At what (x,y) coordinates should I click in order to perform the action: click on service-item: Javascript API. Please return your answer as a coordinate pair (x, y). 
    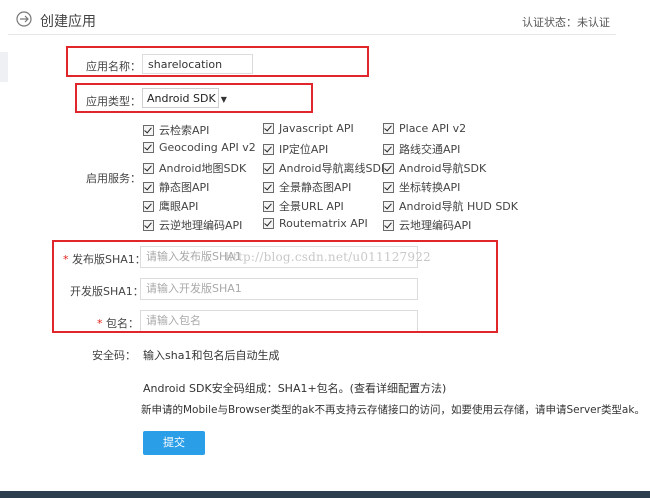
    Looking at the image, I should click on (308, 129).